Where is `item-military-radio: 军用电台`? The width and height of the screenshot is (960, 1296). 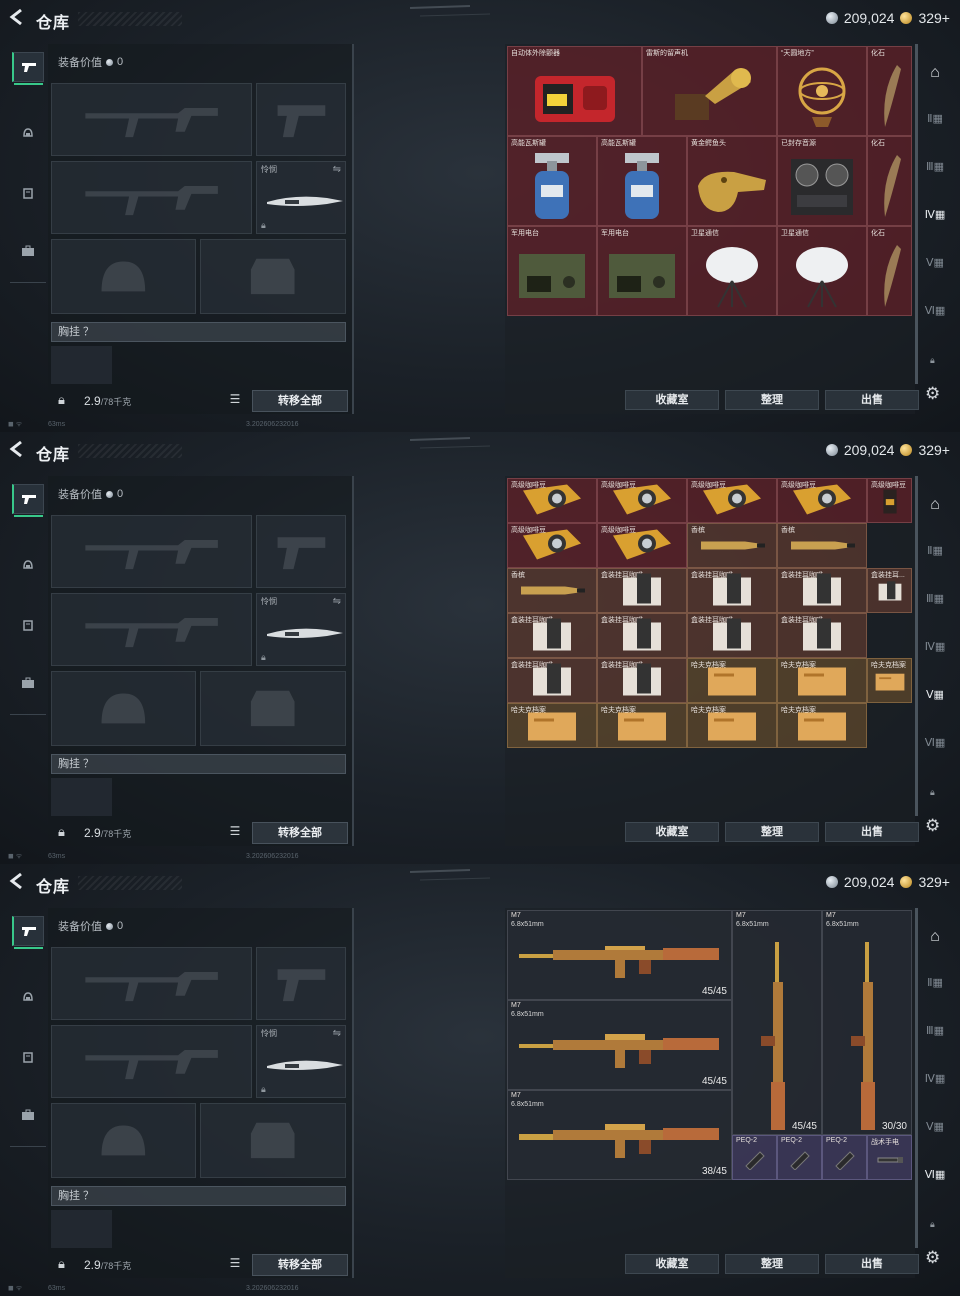
item-military-radio: 军用电台 is located at coordinates (552, 271).